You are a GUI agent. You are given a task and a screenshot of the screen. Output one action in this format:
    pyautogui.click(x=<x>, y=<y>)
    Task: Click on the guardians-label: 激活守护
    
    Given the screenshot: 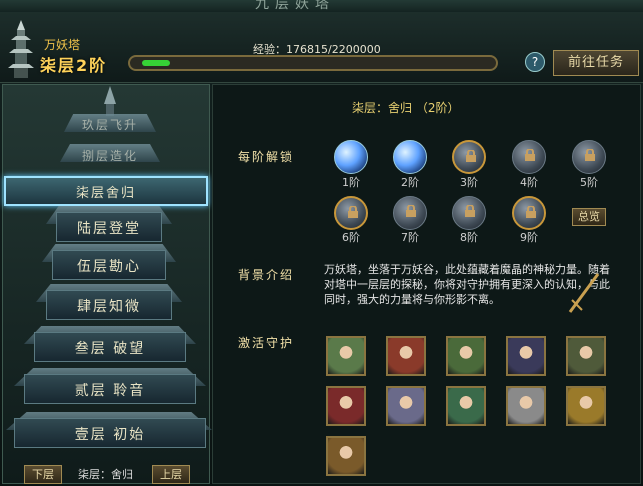 What is the action you would take?
    pyautogui.click(x=266, y=343)
    